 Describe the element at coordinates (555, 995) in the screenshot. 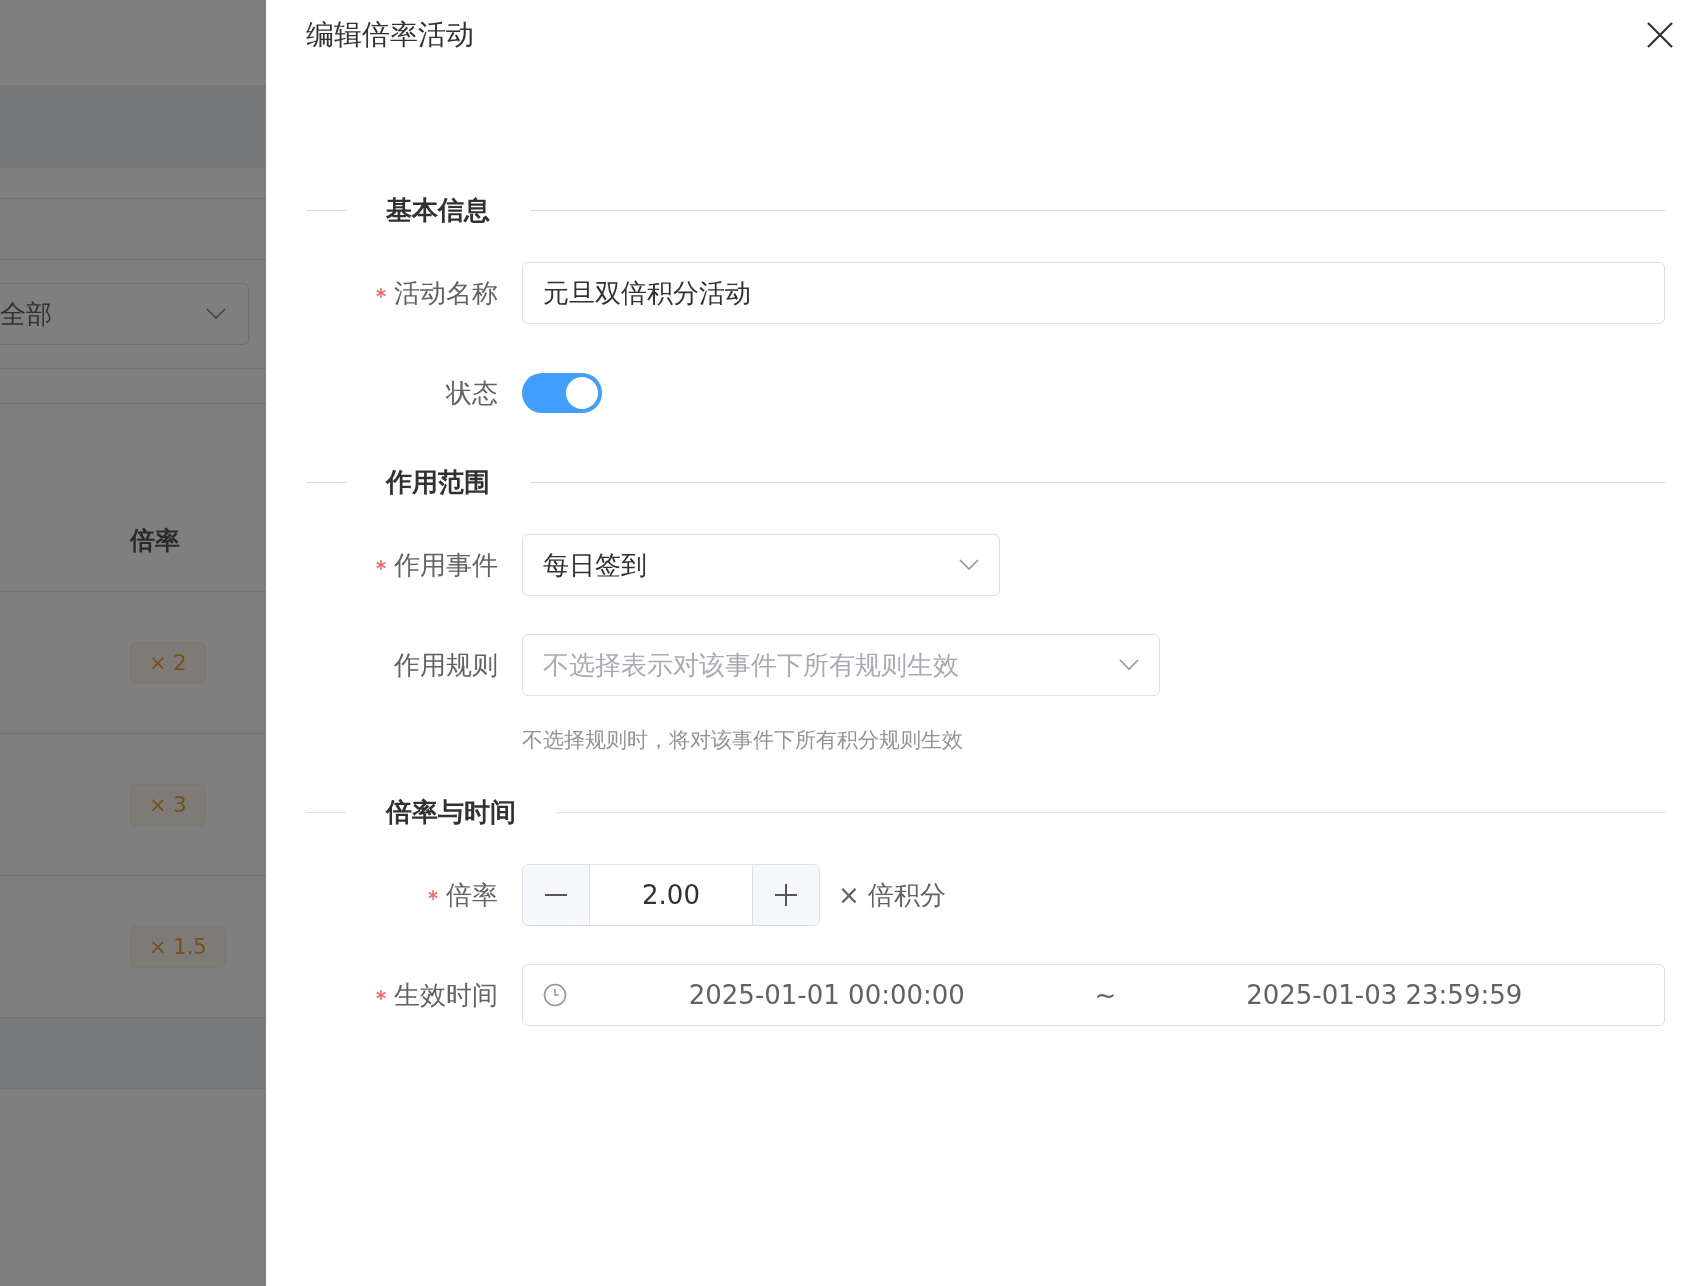

I see `clock-icon` at that location.